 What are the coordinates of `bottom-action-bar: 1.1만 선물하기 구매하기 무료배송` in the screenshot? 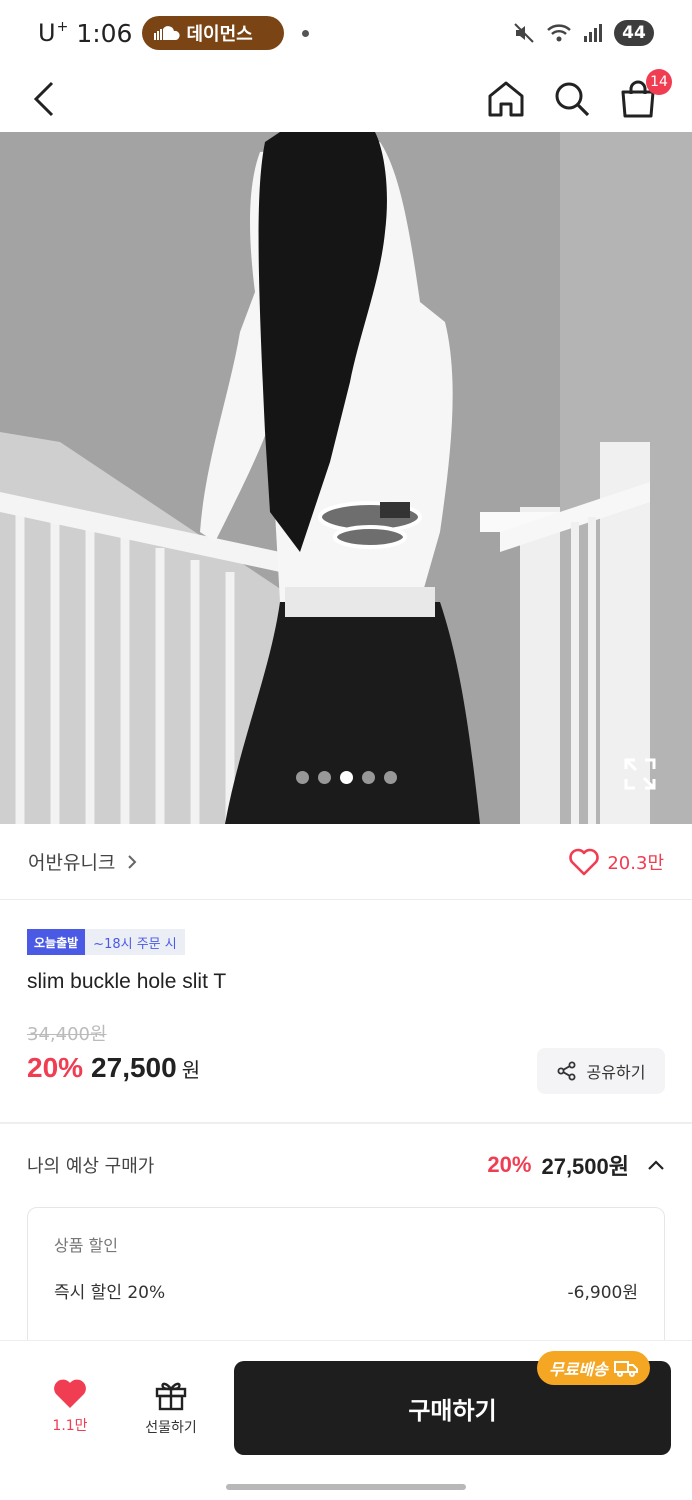 It's located at (346, 1420).